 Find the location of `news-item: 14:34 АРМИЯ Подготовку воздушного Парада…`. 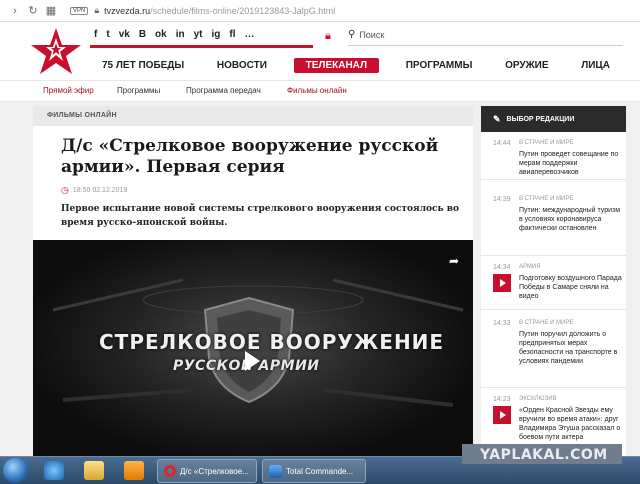

news-item: 14:34 АРМИЯ Подготовку воздушного Парада… is located at coordinates (553, 284).